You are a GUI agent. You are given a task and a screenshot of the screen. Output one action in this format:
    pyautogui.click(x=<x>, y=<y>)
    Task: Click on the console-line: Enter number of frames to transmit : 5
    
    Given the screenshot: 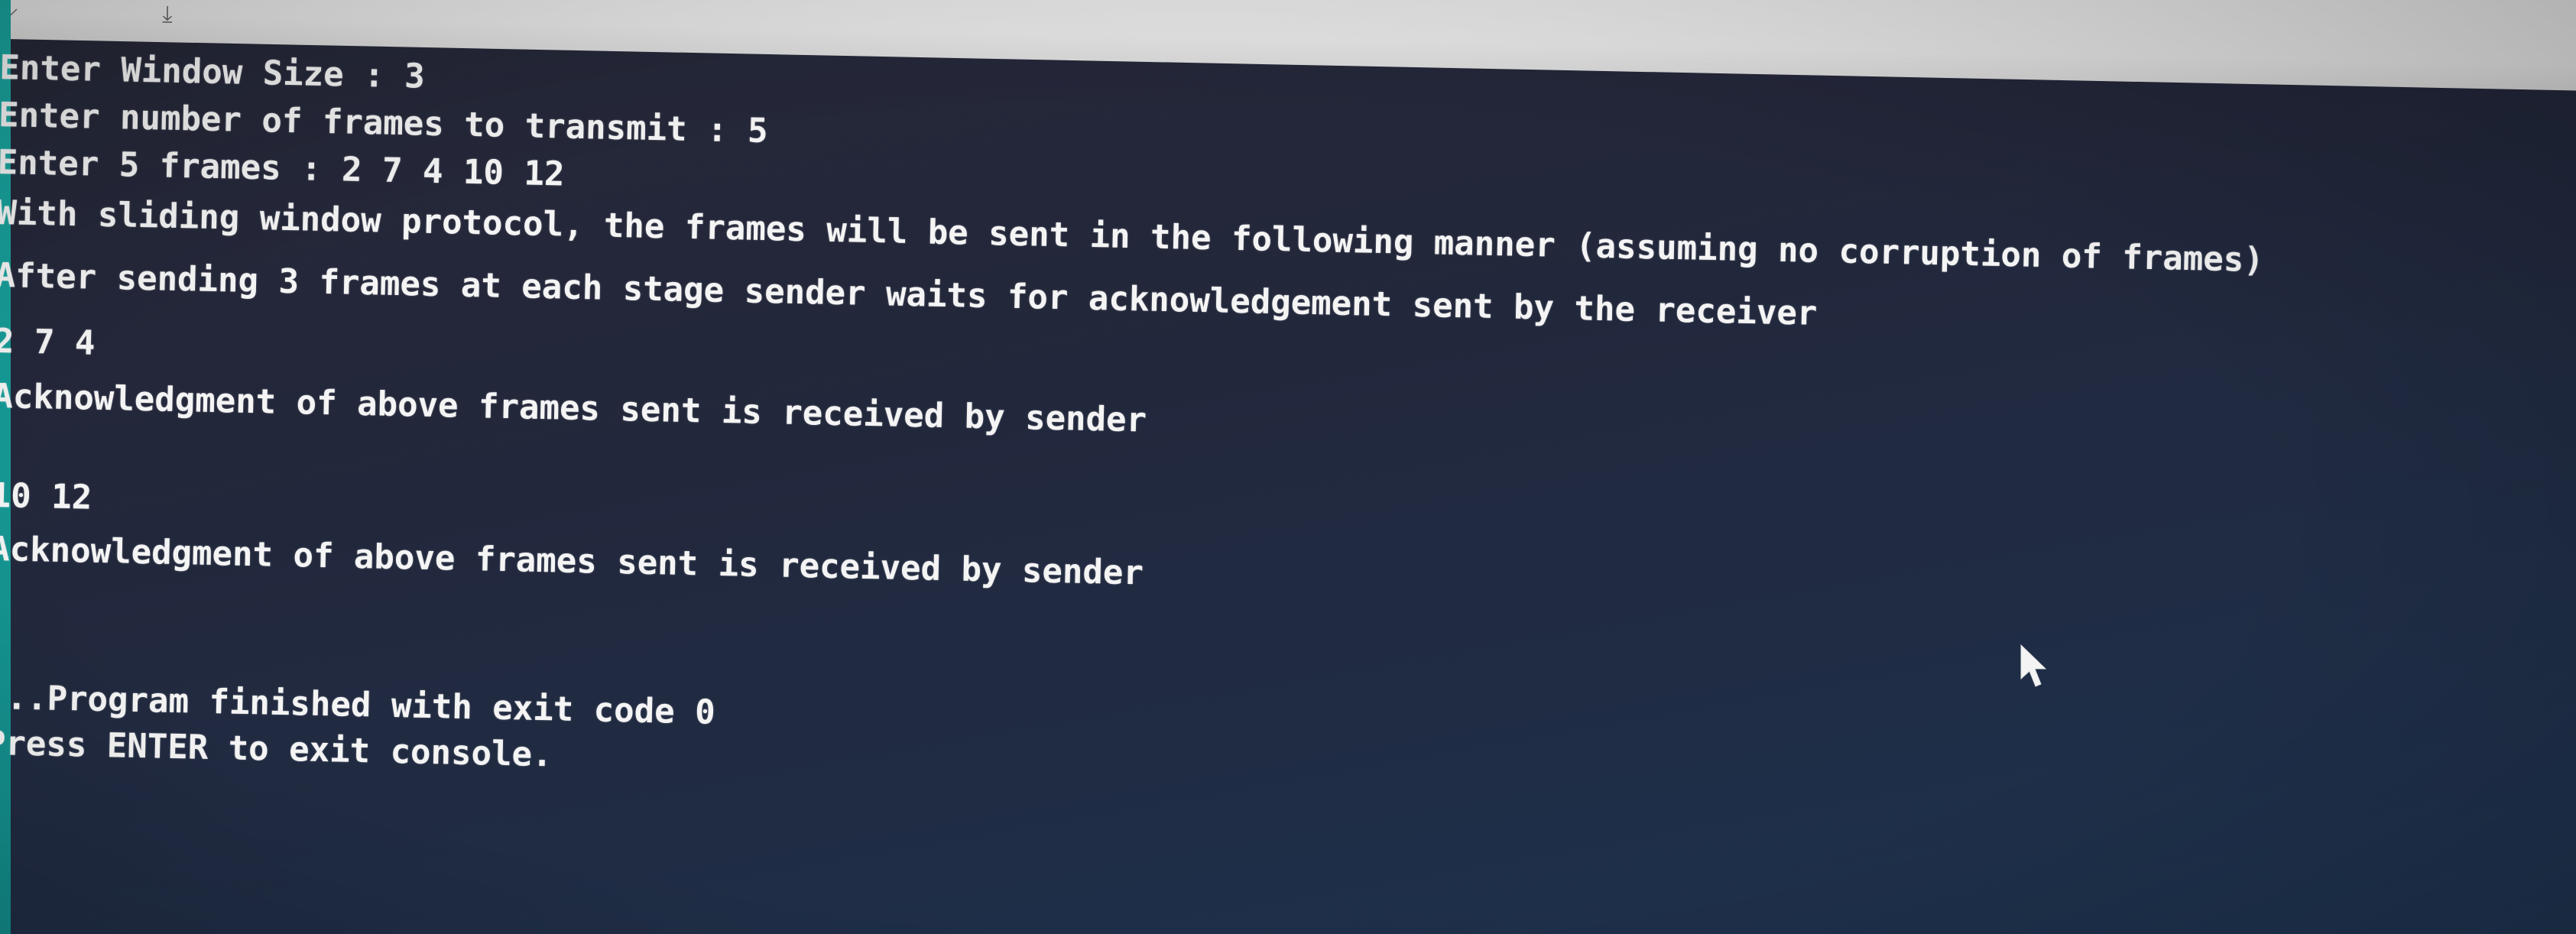 What is the action you would take?
    pyautogui.click(x=384, y=123)
    